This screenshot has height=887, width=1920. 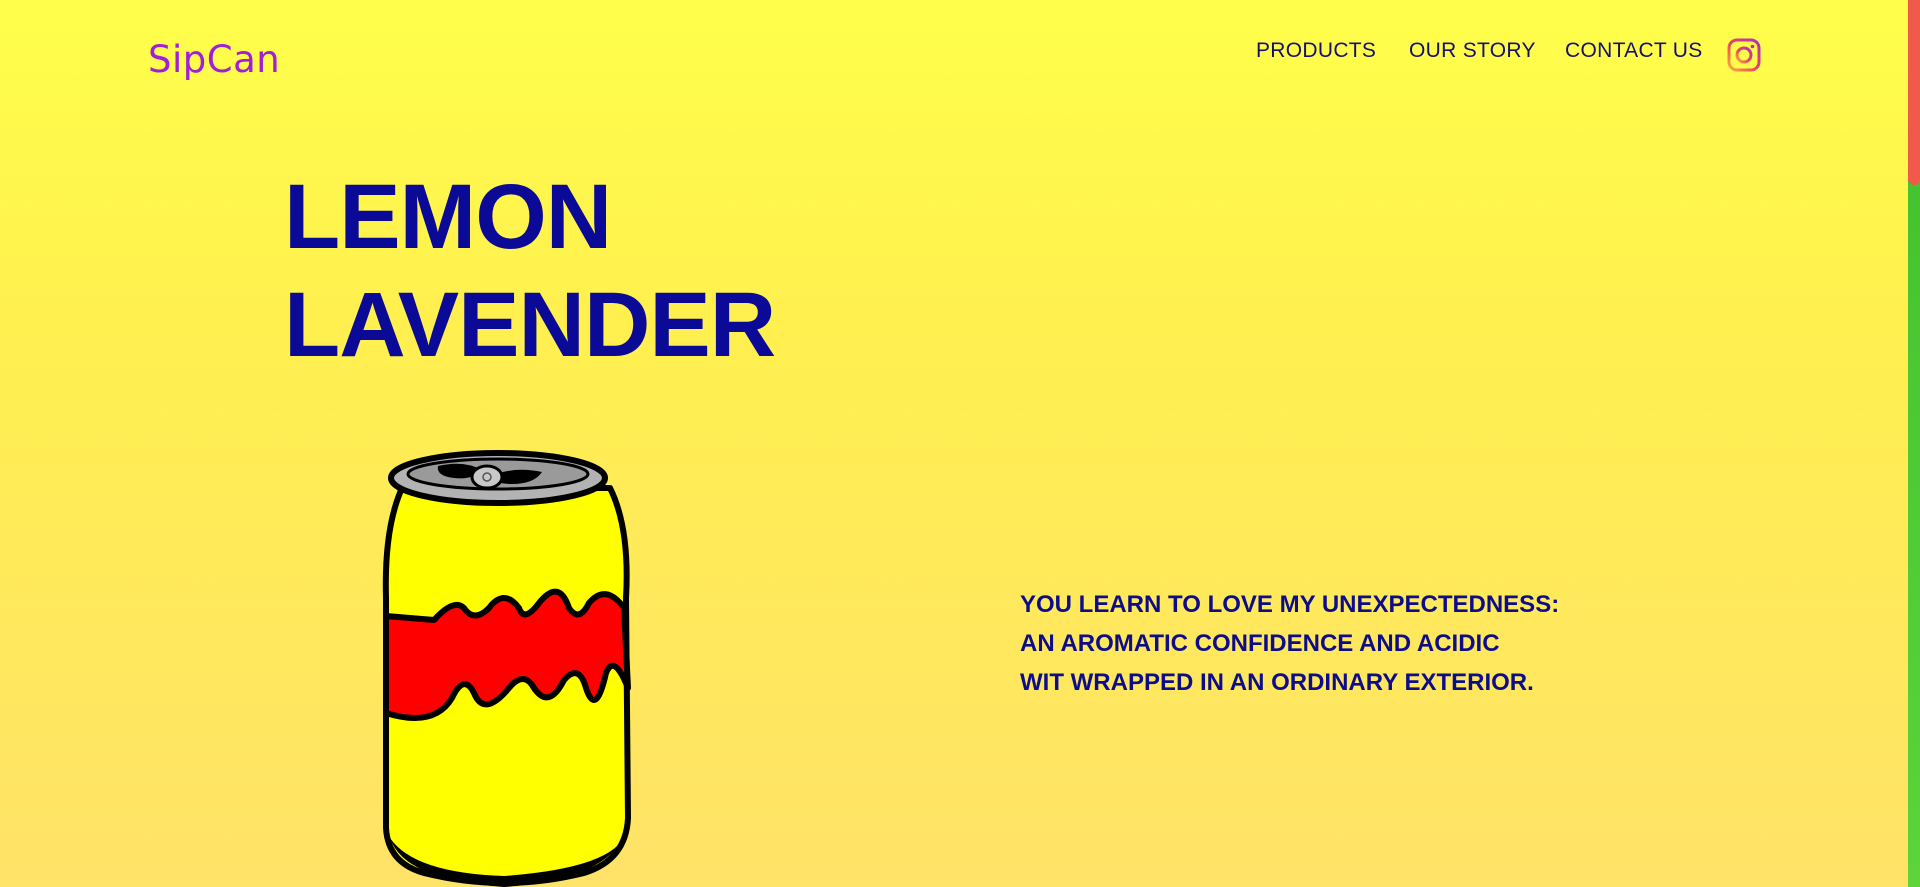 I want to click on nav-our-story: OUR STORY, so click(x=1472, y=51).